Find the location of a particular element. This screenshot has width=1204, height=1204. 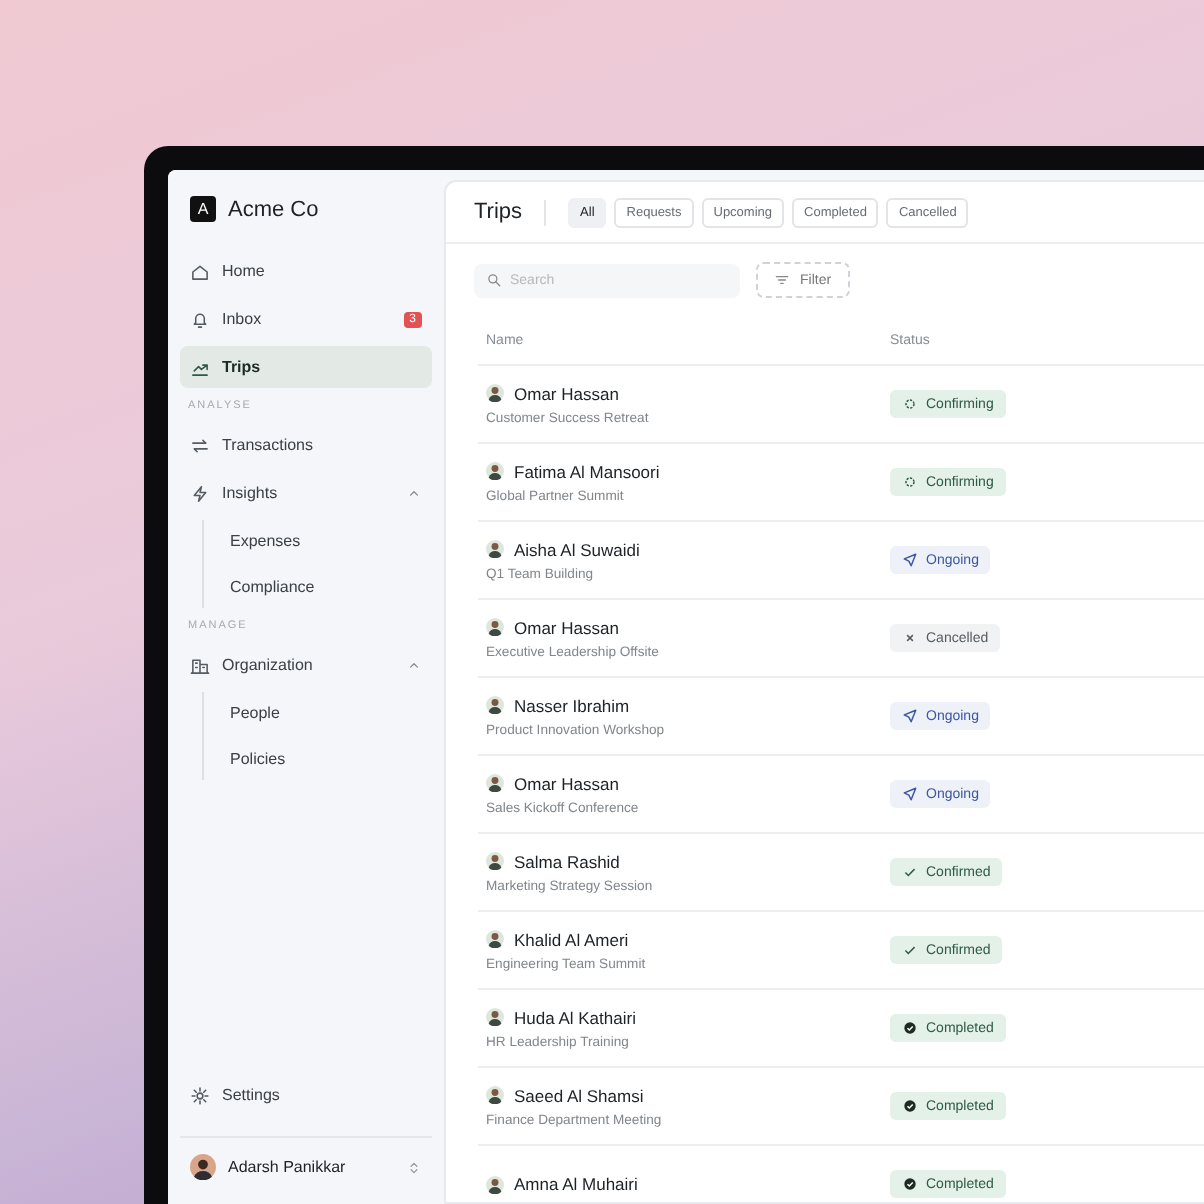

user-menu: Adarsh Panikkar is located at coordinates (306, 1170).